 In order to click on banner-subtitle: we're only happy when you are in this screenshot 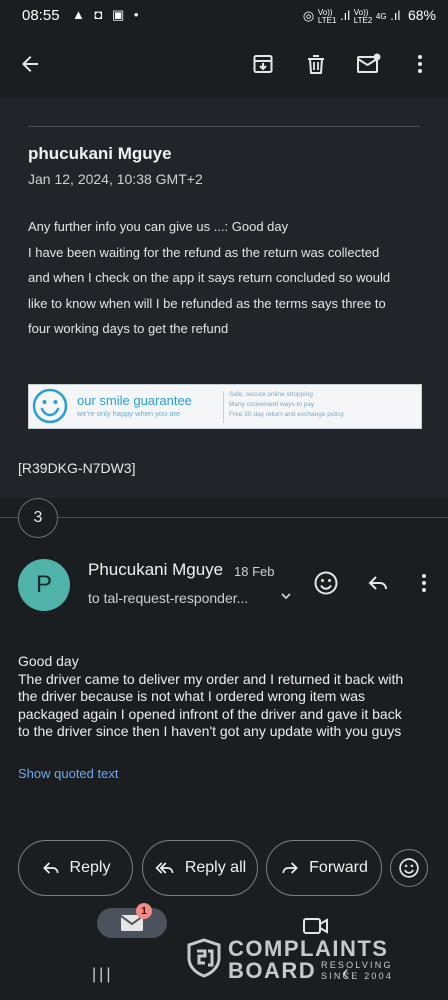, I will do `click(129, 413)`.